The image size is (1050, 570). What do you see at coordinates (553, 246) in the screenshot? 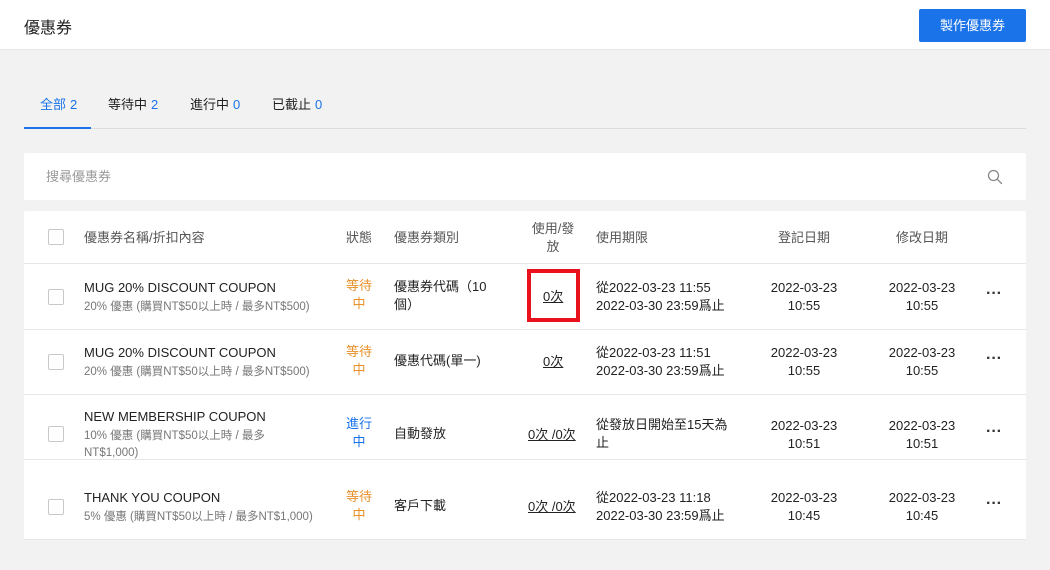
I see `column-usage-line2: 放` at bounding box center [553, 246].